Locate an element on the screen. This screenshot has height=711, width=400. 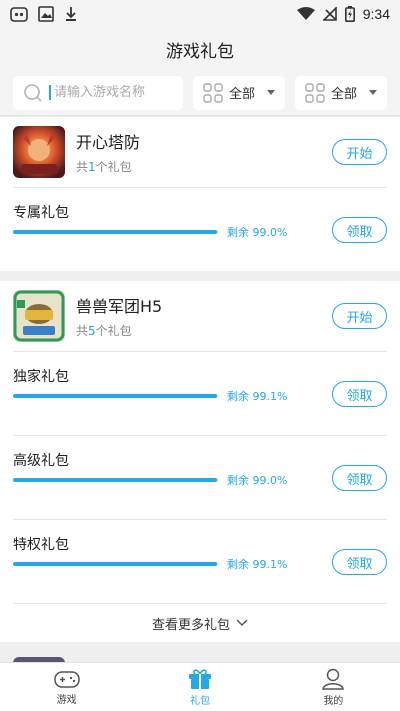
tab-games: 游戏 is located at coordinates (66, 687).